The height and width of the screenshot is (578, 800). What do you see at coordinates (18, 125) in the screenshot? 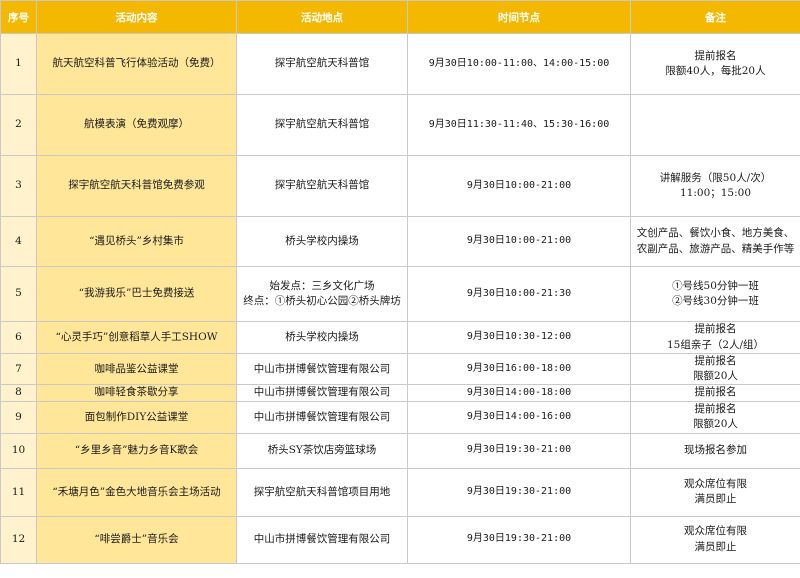
I see `cell-no: 2` at bounding box center [18, 125].